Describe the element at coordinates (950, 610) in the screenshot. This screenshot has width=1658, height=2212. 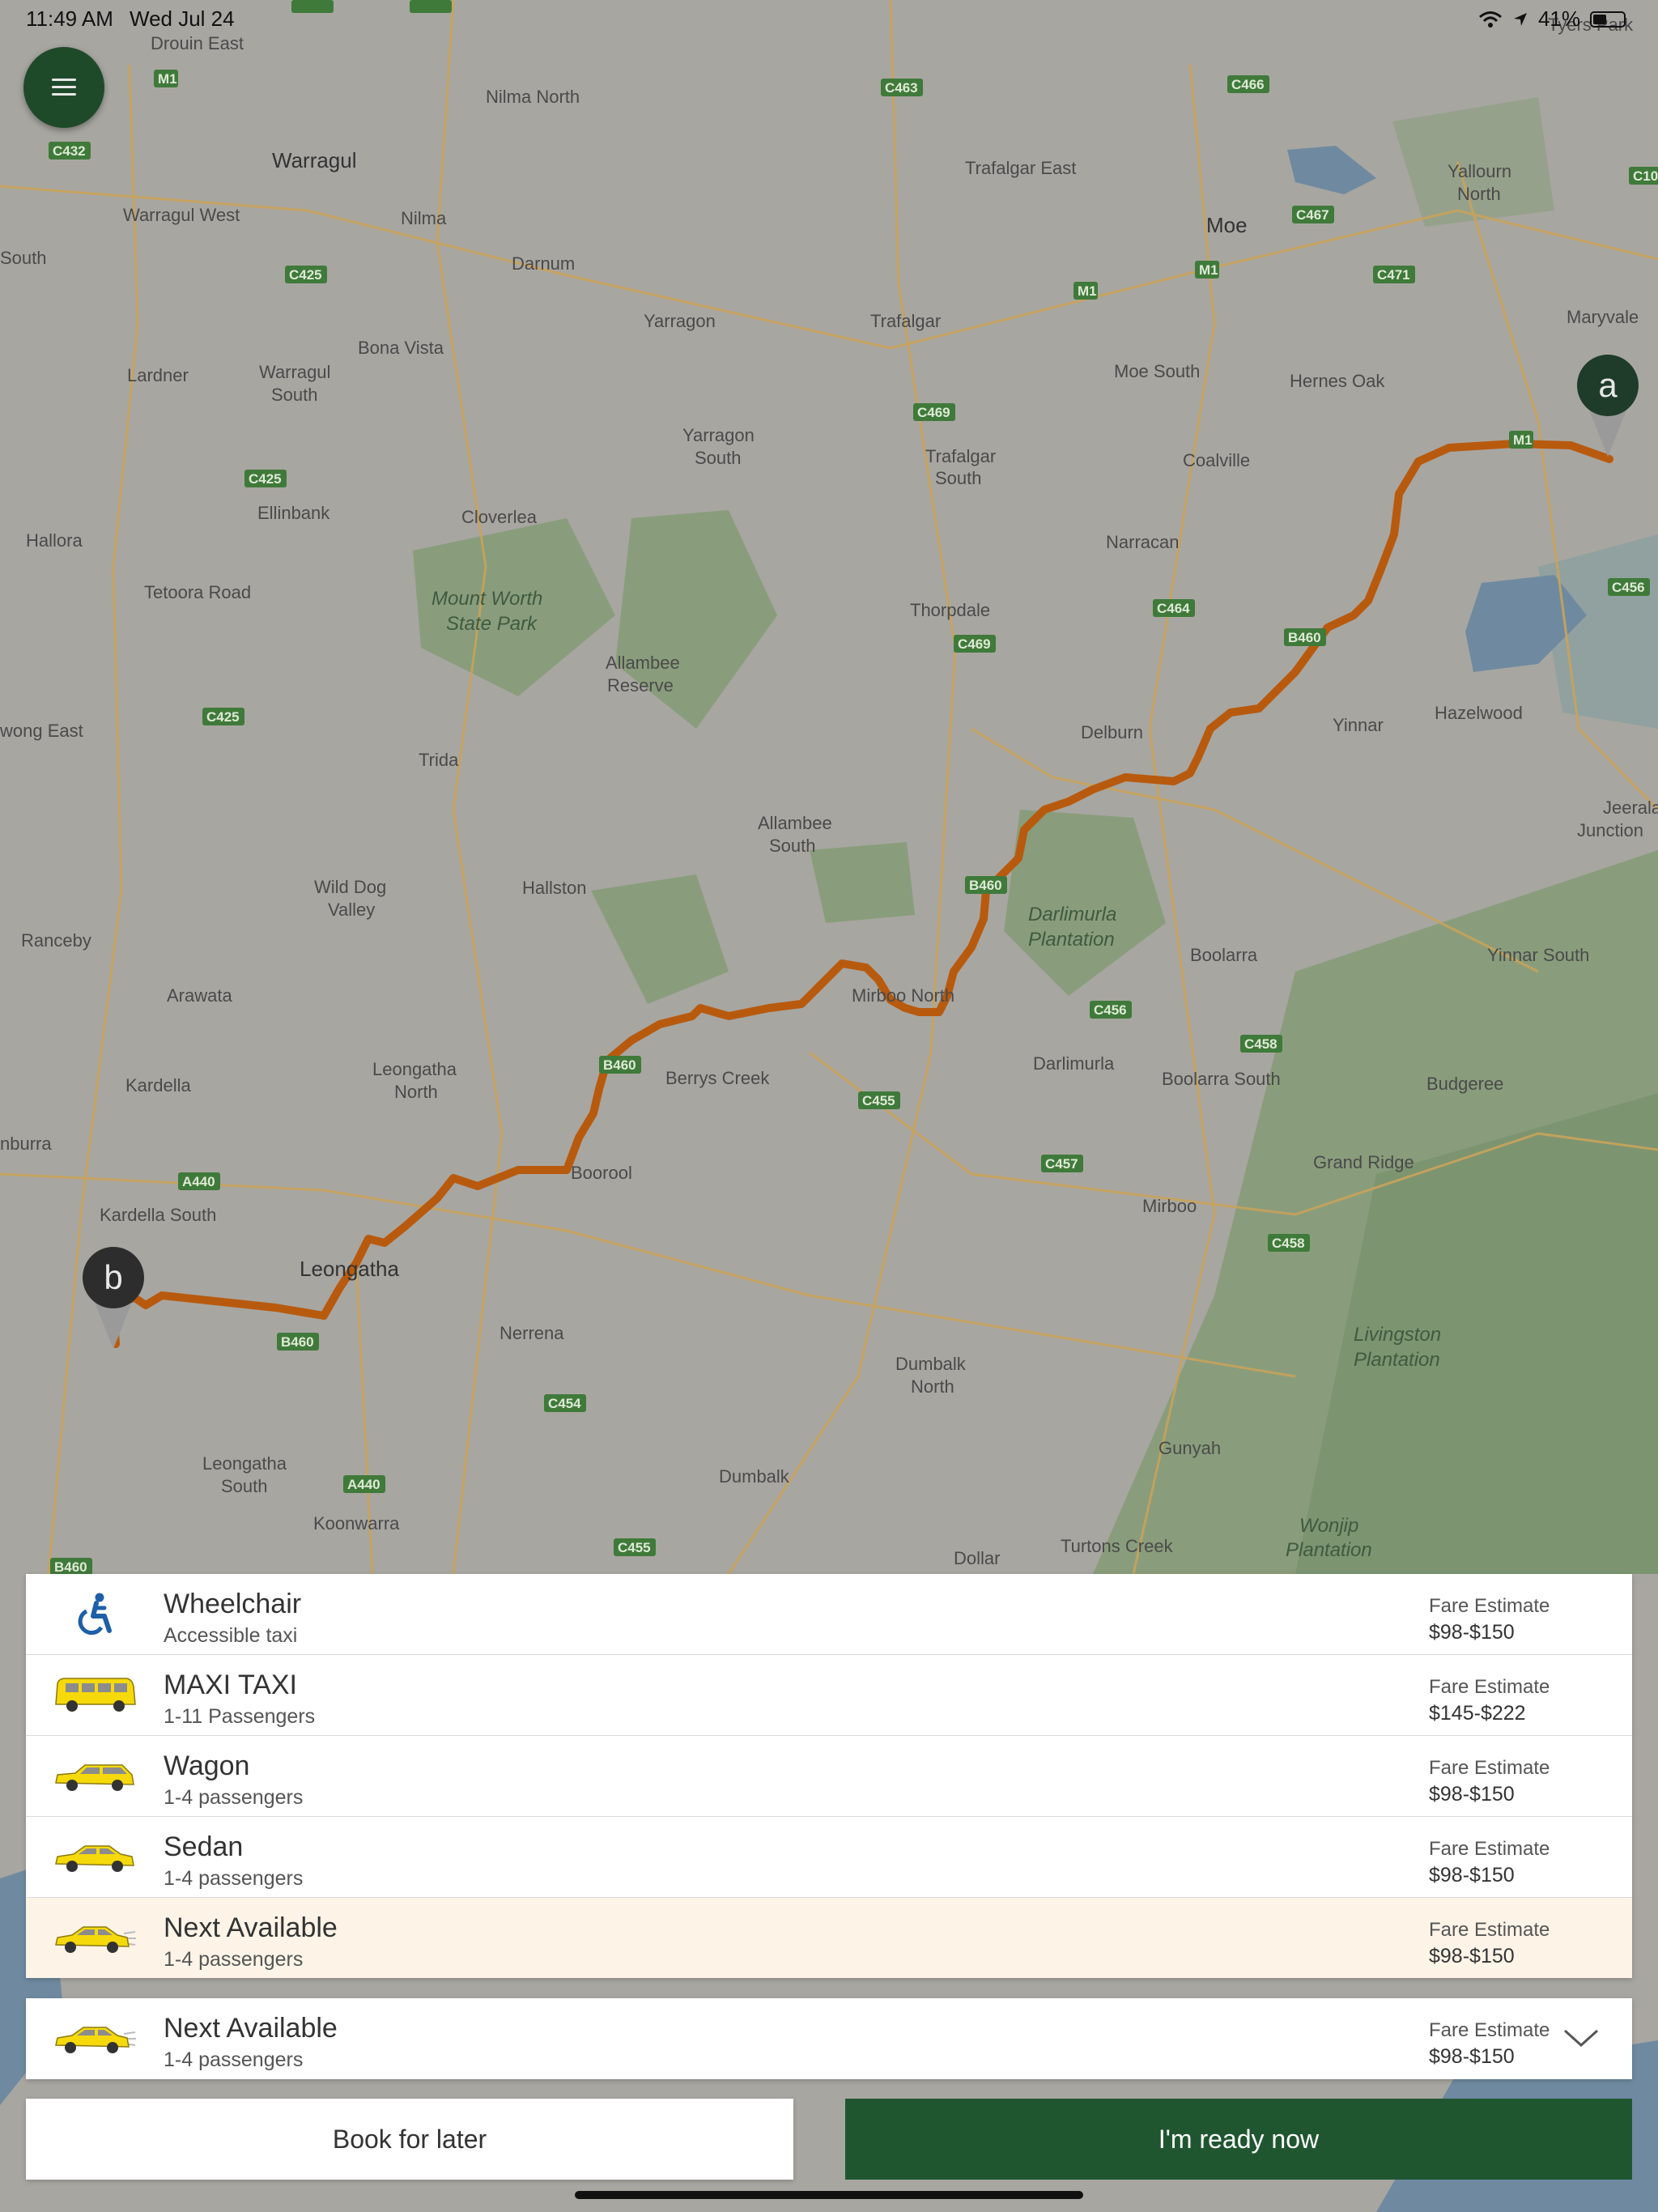
I see `svg-text: Thorpdale` at that location.